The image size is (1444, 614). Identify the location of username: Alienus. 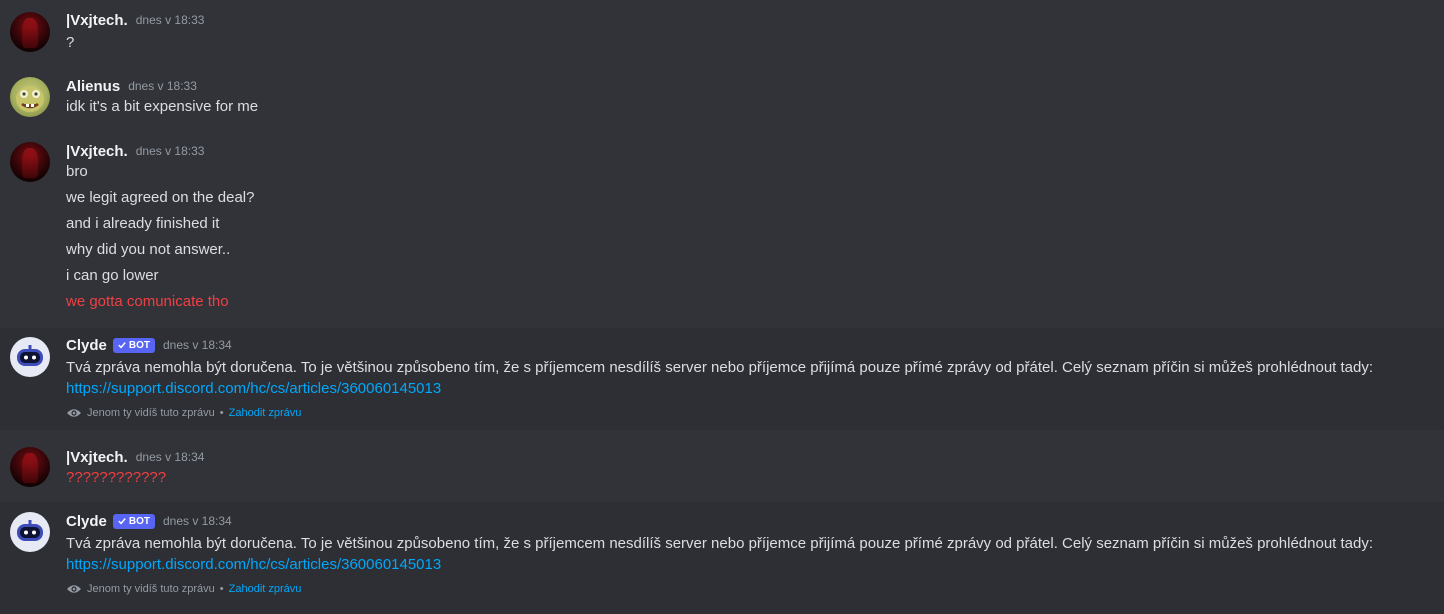
(93, 86).